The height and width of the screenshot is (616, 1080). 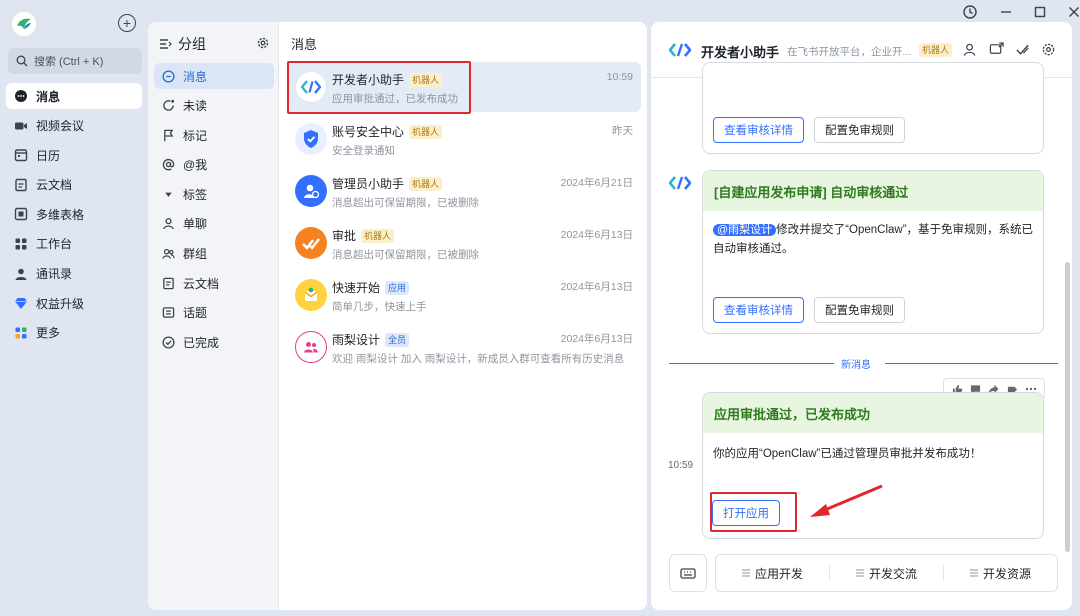 What do you see at coordinates (74, 126) in the screenshot?
I see `nav-item-video-meeting: 视频会议` at bounding box center [74, 126].